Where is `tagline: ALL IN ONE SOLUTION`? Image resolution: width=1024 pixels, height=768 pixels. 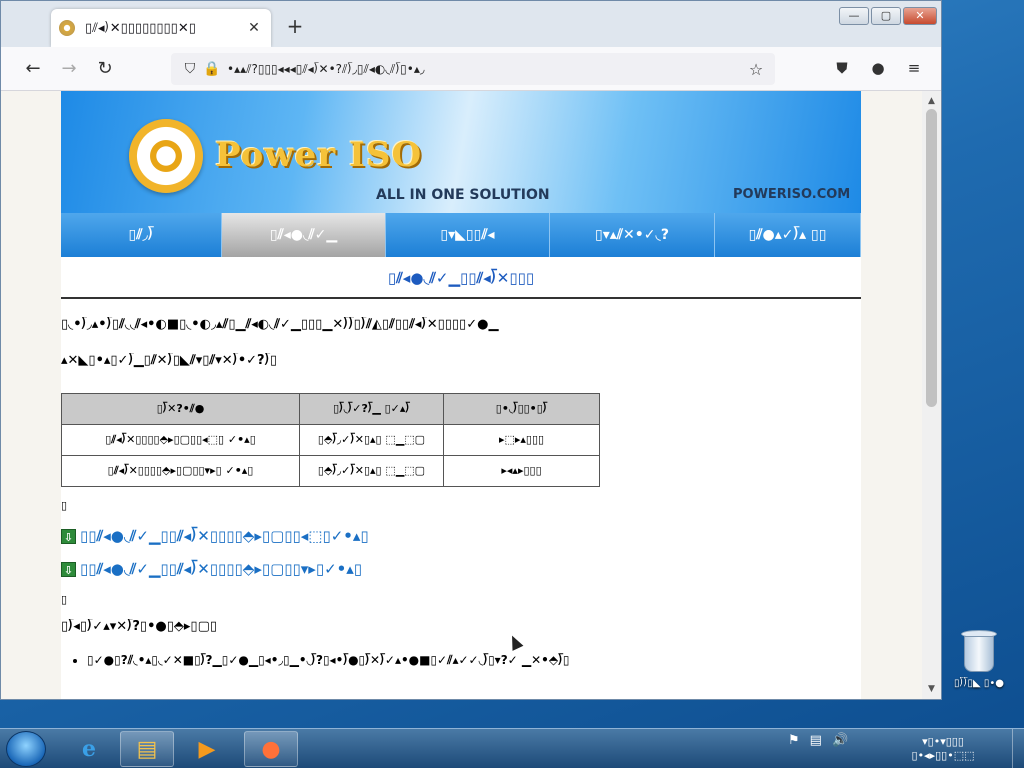 tagline: ALL IN ONE SOLUTION is located at coordinates (463, 195).